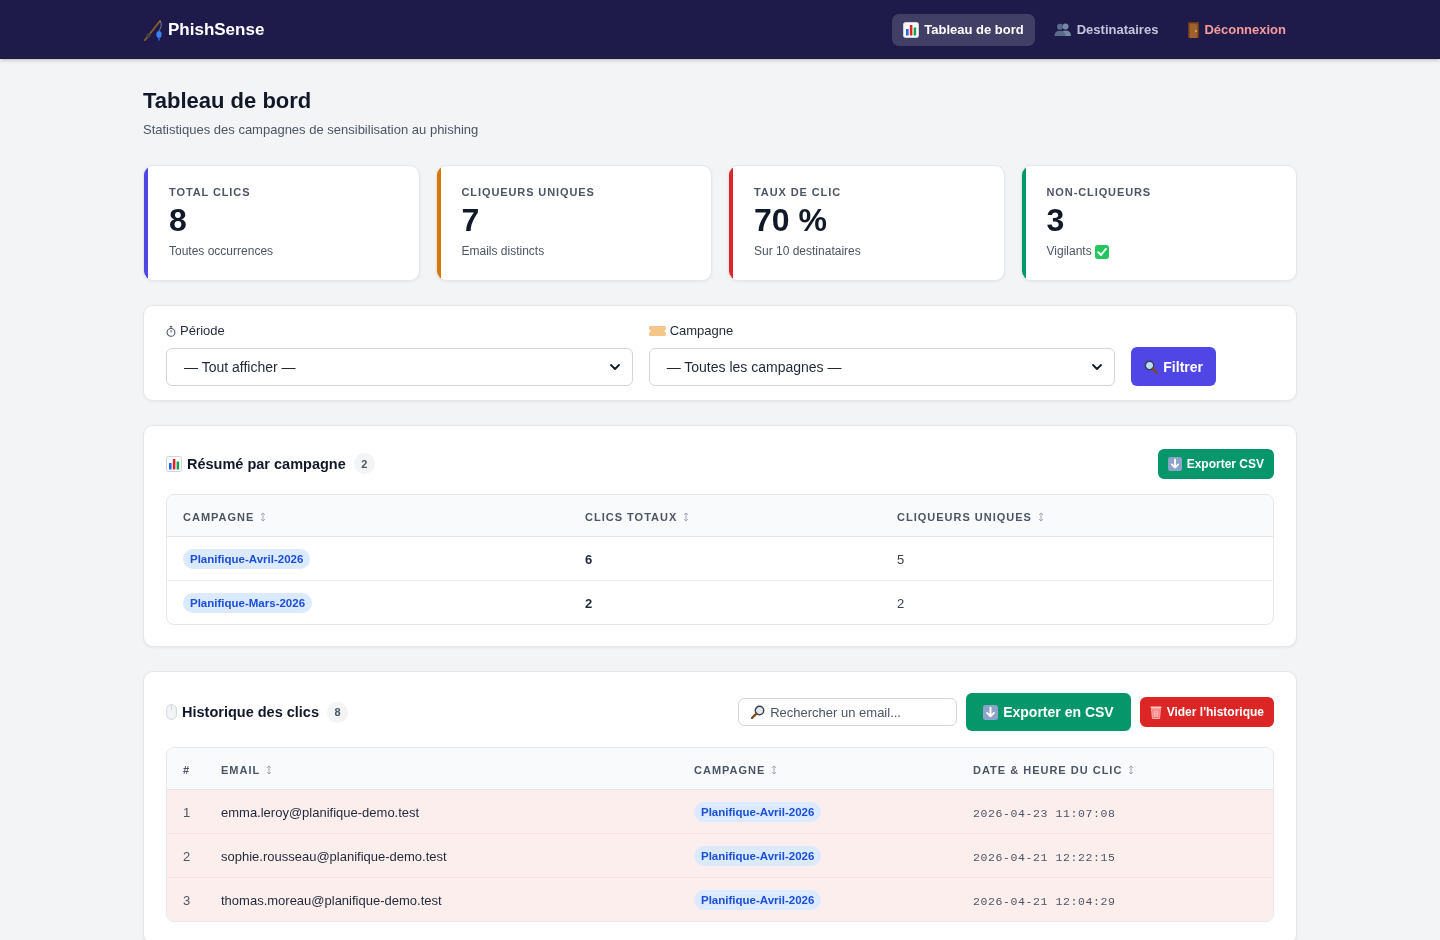 This screenshot has height=940, width=1440. Describe the element at coordinates (364, 463) in the screenshot. I see `count-badge: 2` at that location.